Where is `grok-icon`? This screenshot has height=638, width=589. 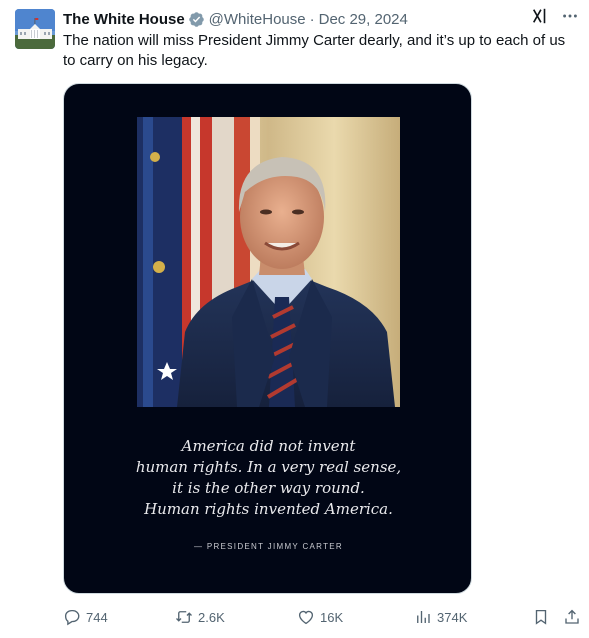
grok-icon is located at coordinates (540, 16).